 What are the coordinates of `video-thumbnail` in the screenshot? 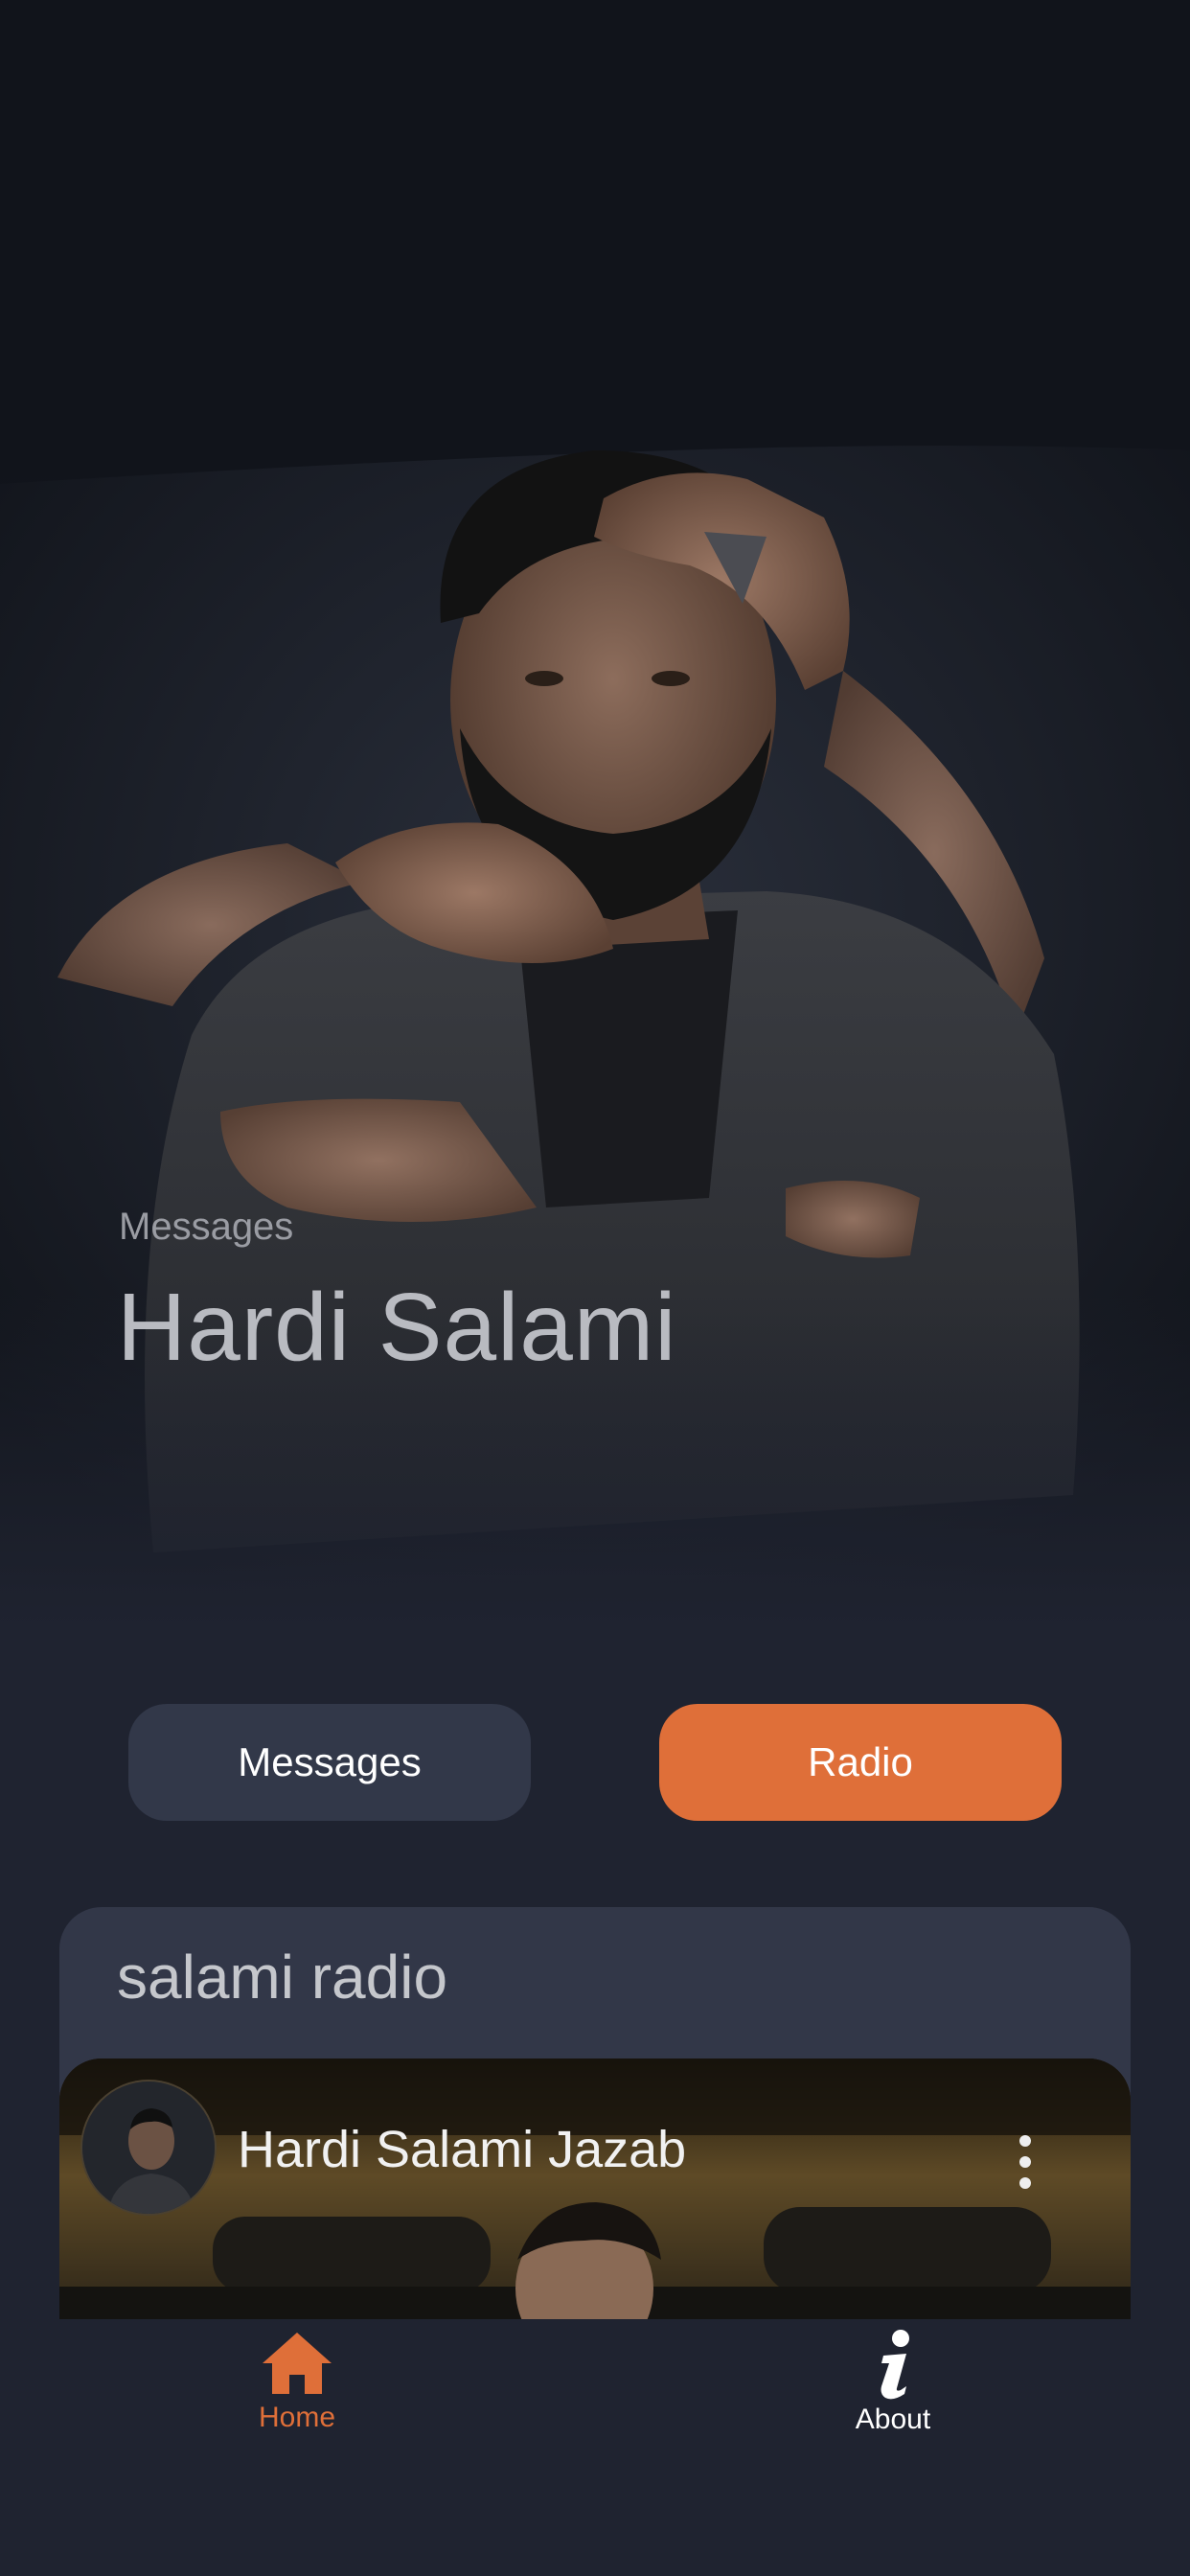 It's located at (595, 2188).